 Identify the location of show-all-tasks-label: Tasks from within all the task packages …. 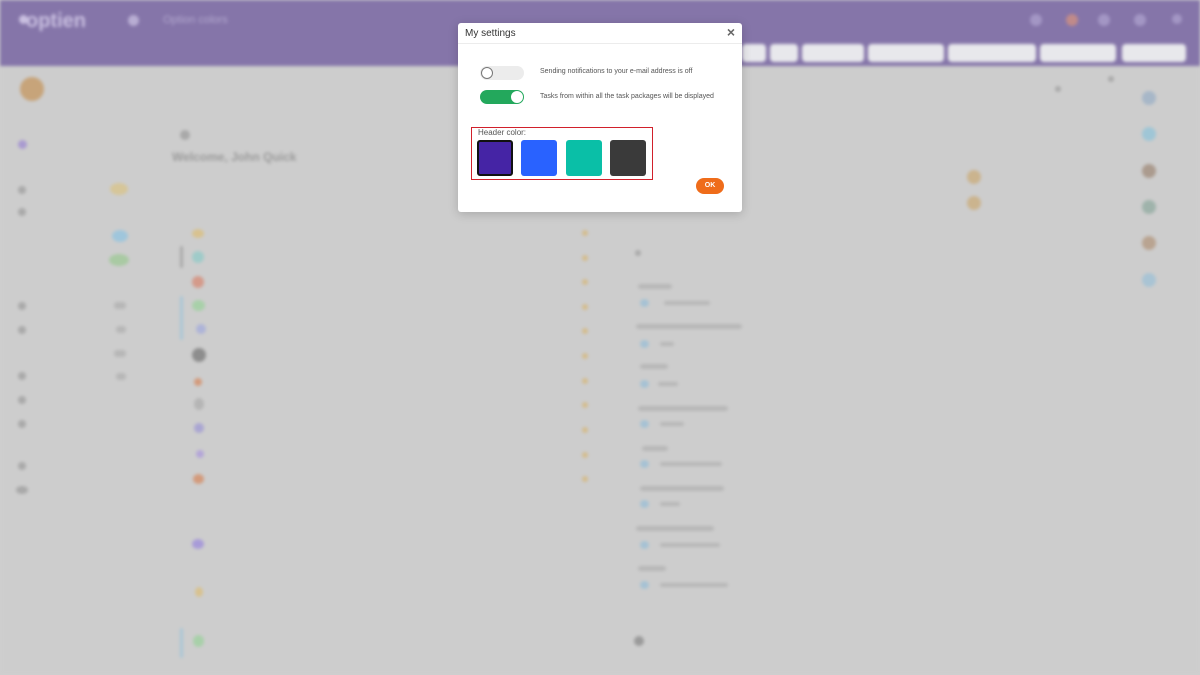
(627, 96).